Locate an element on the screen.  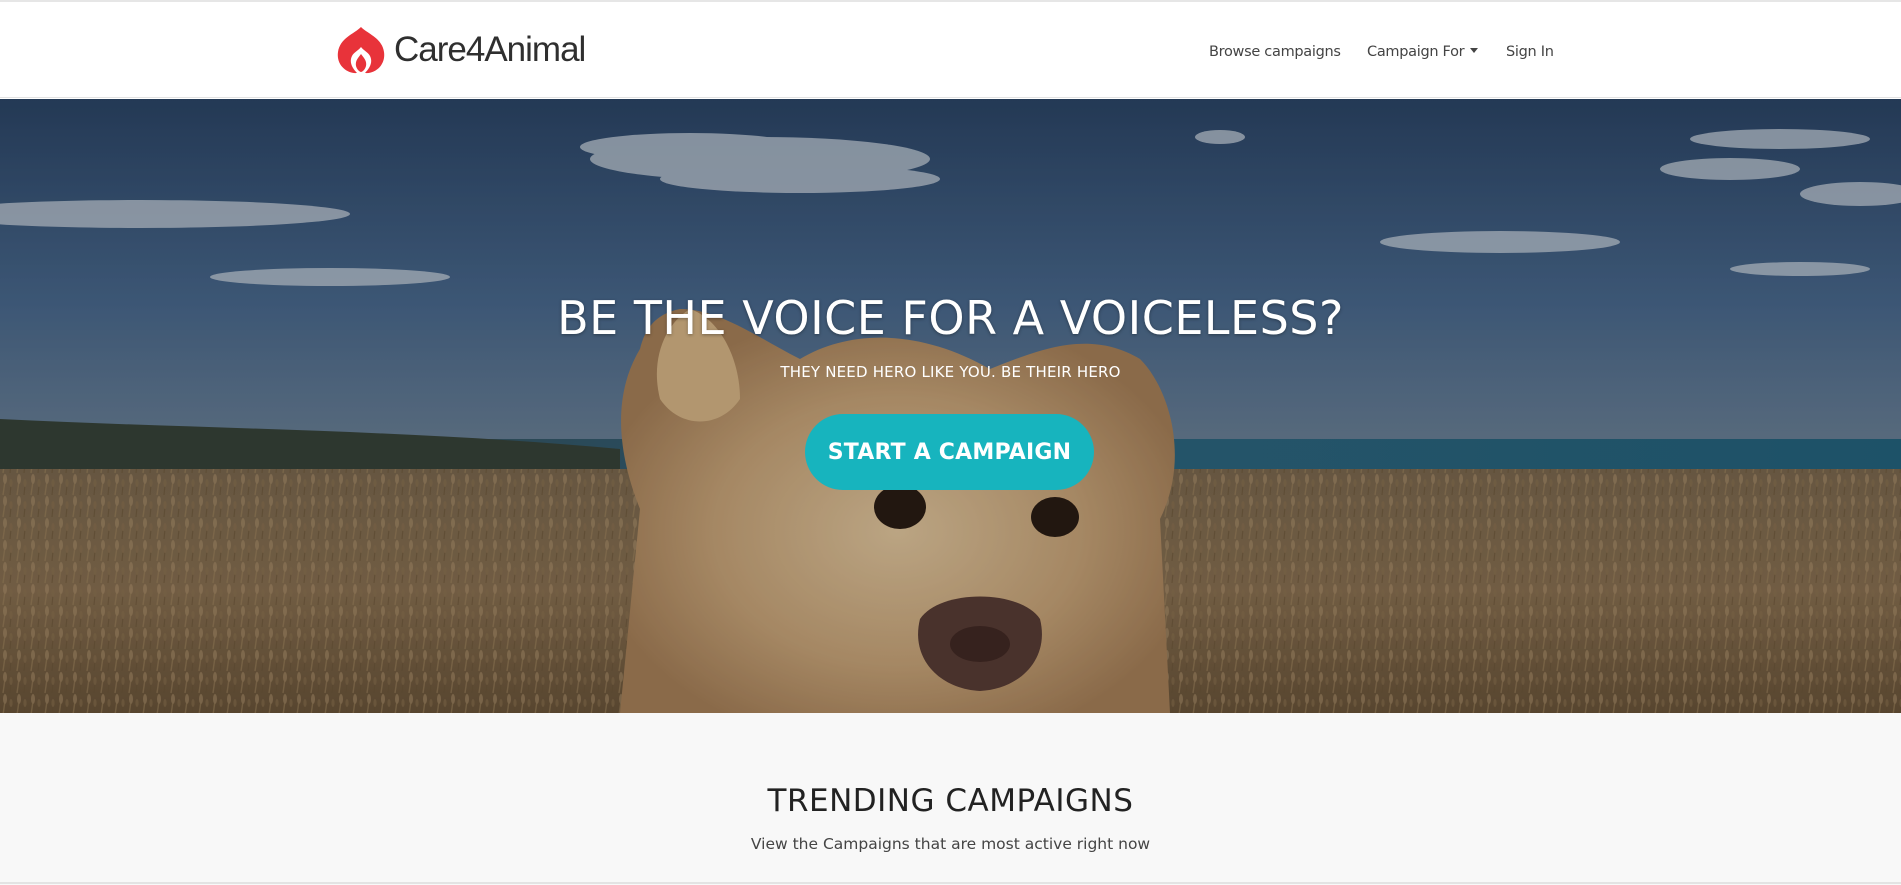
trending-title: TRENDING CAMPAIGNS is located at coordinates (950, 801).